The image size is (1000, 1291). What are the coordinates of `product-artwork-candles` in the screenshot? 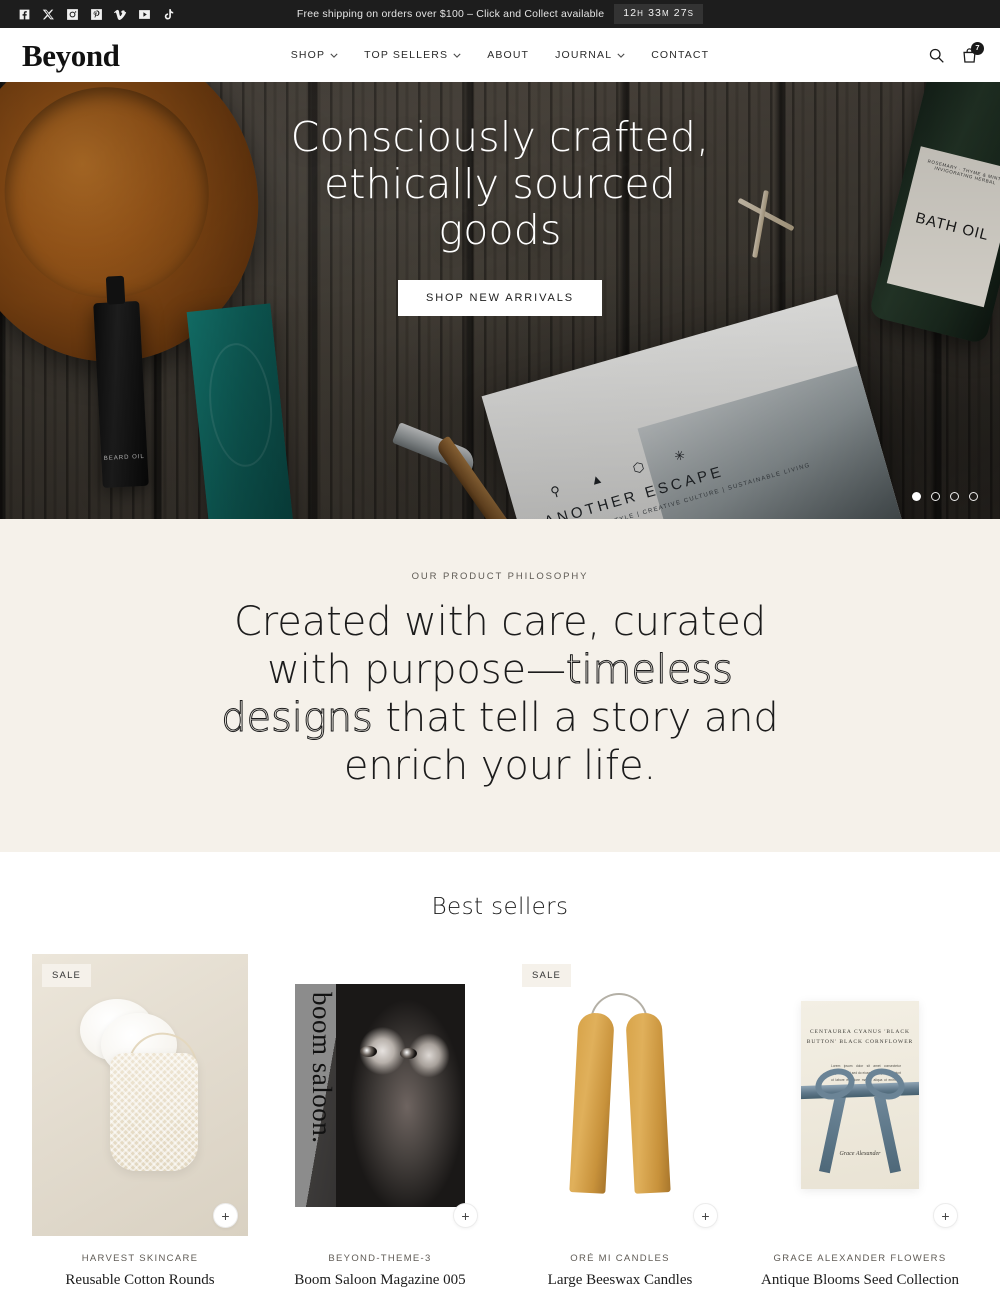 It's located at (620, 1095).